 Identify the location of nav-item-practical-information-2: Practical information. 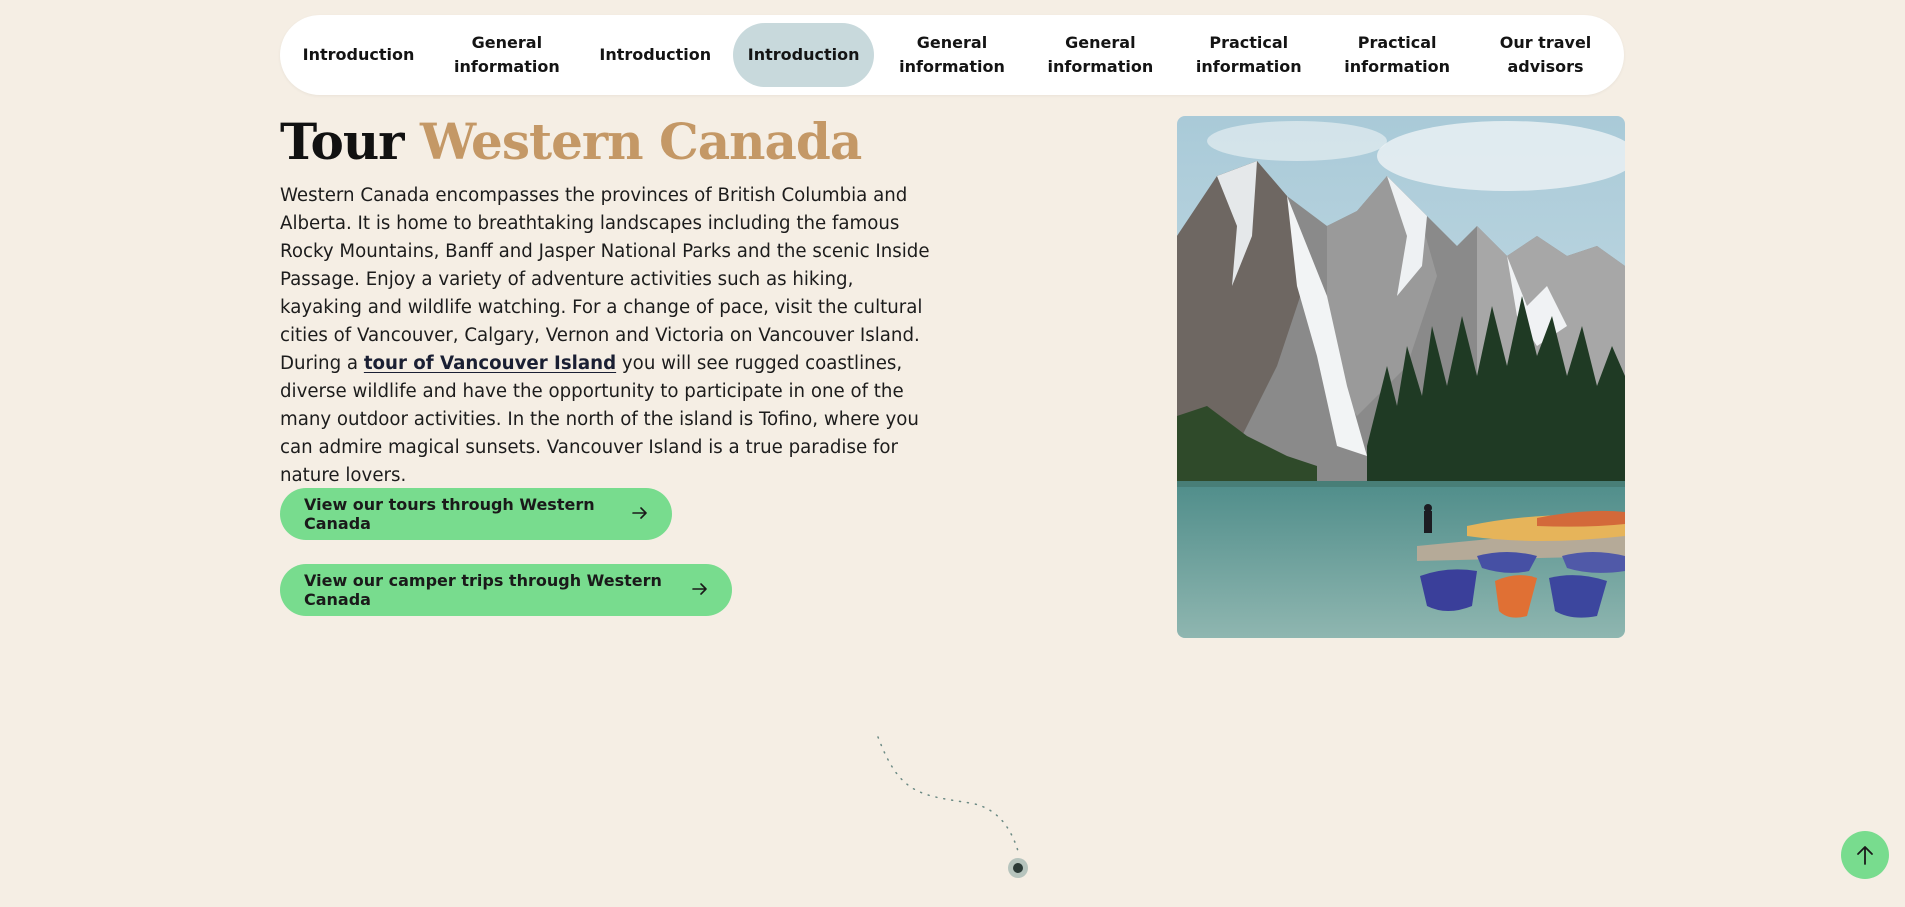
(1397, 55).